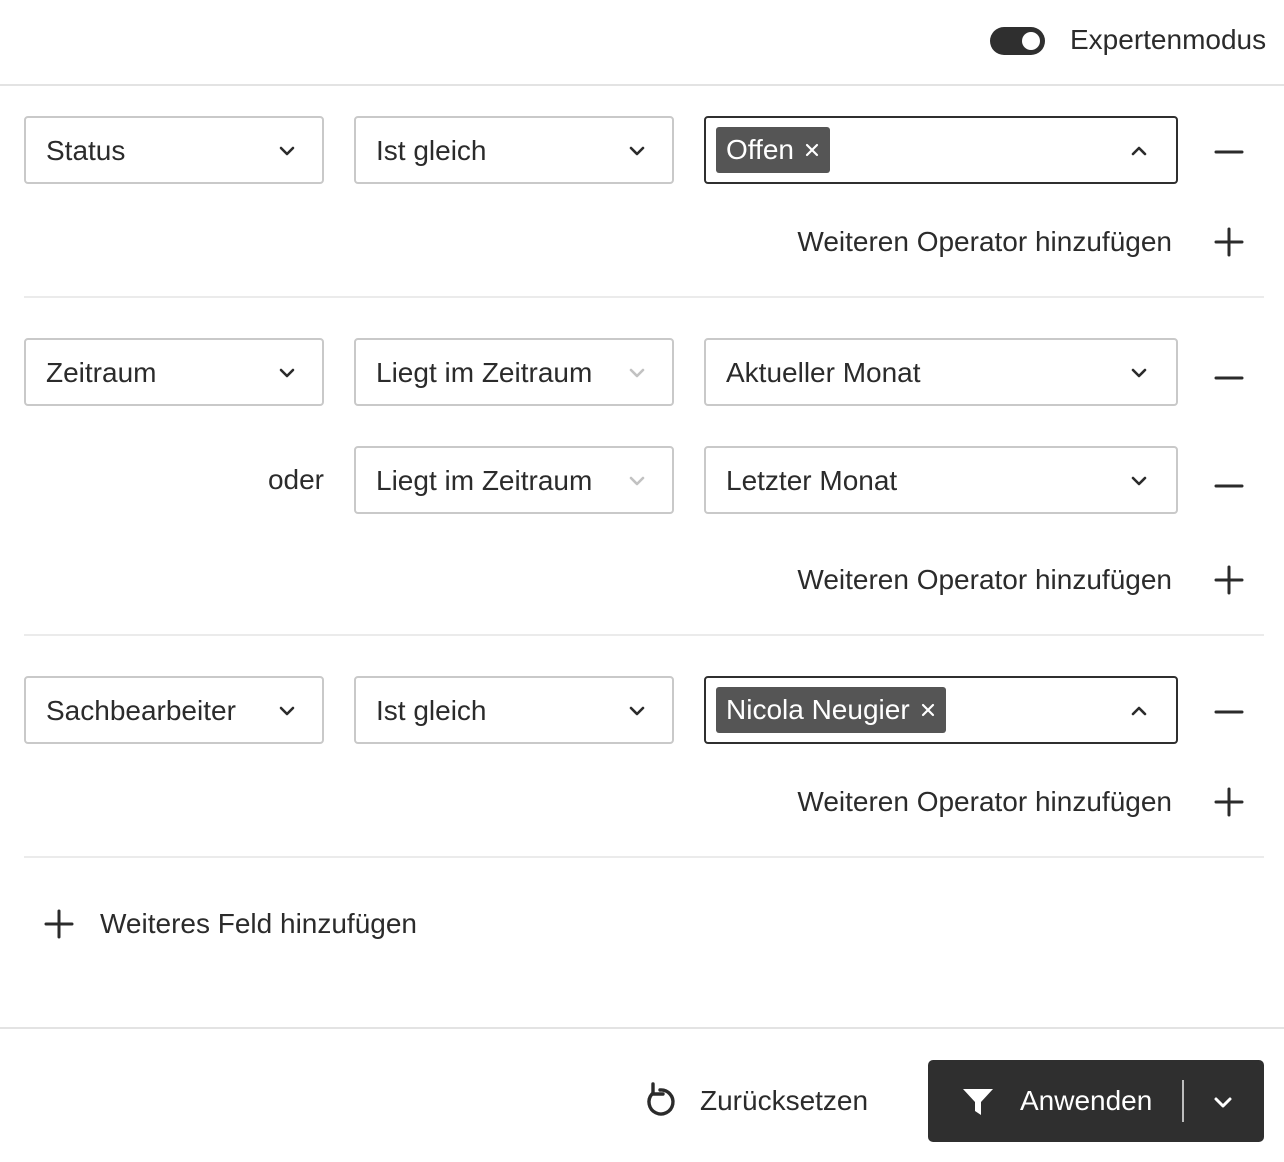 This screenshot has height=1162, width=1284. I want to click on value-select: Aktueller Monat, so click(941, 372).